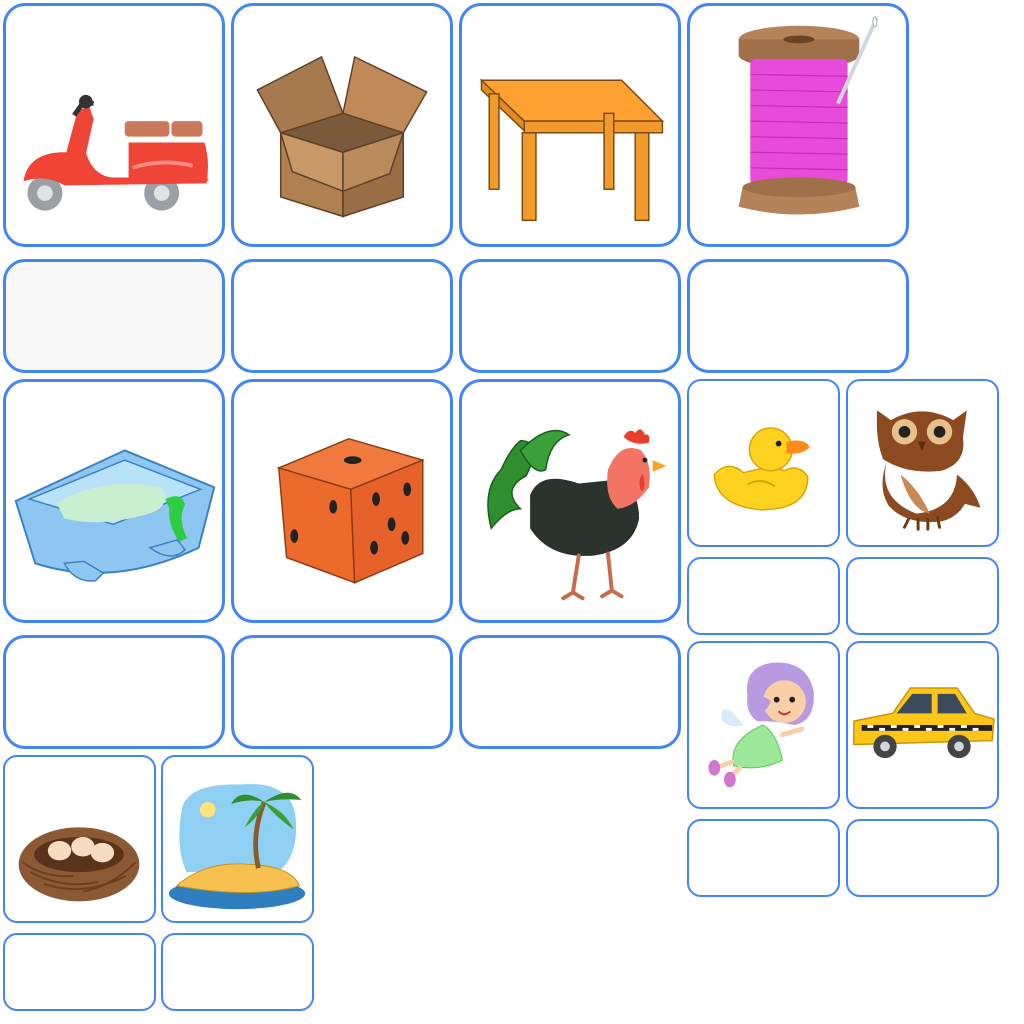  Describe the element at coordinates (342, 316) in the screenshot. I see `answer-field-box` at that location.